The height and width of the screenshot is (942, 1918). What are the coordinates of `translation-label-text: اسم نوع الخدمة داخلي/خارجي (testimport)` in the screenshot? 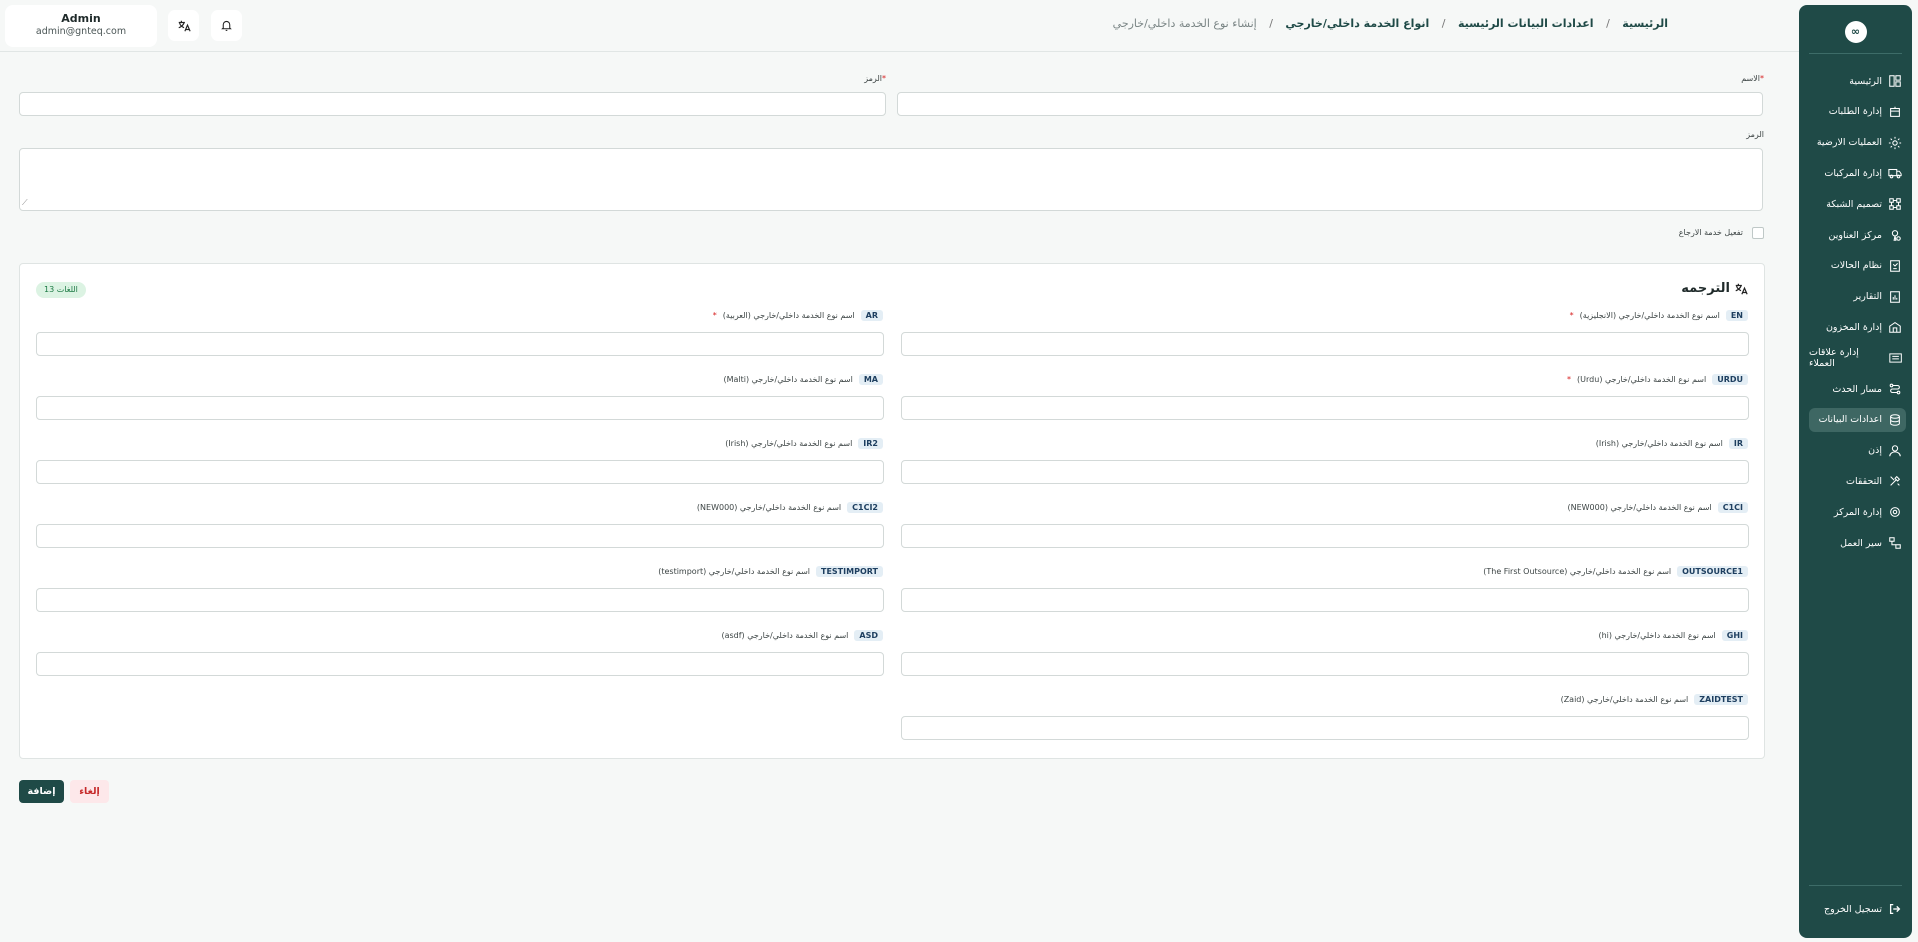 It's located at (734, 571).